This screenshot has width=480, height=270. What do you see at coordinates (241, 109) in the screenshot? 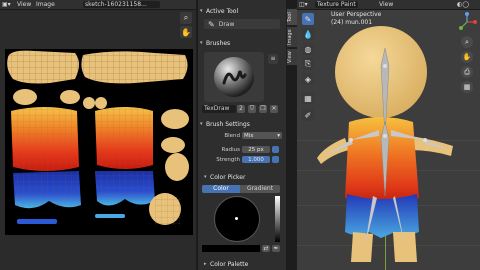
I see `brush-users-count: 2` at bounding box center [241, 109].